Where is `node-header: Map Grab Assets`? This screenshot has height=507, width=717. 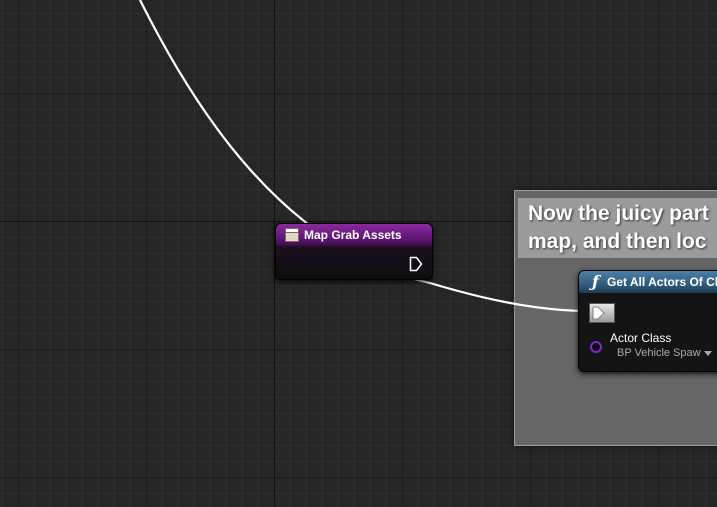 node-header: Map Grab Assets is located at coordinates (354, 235).